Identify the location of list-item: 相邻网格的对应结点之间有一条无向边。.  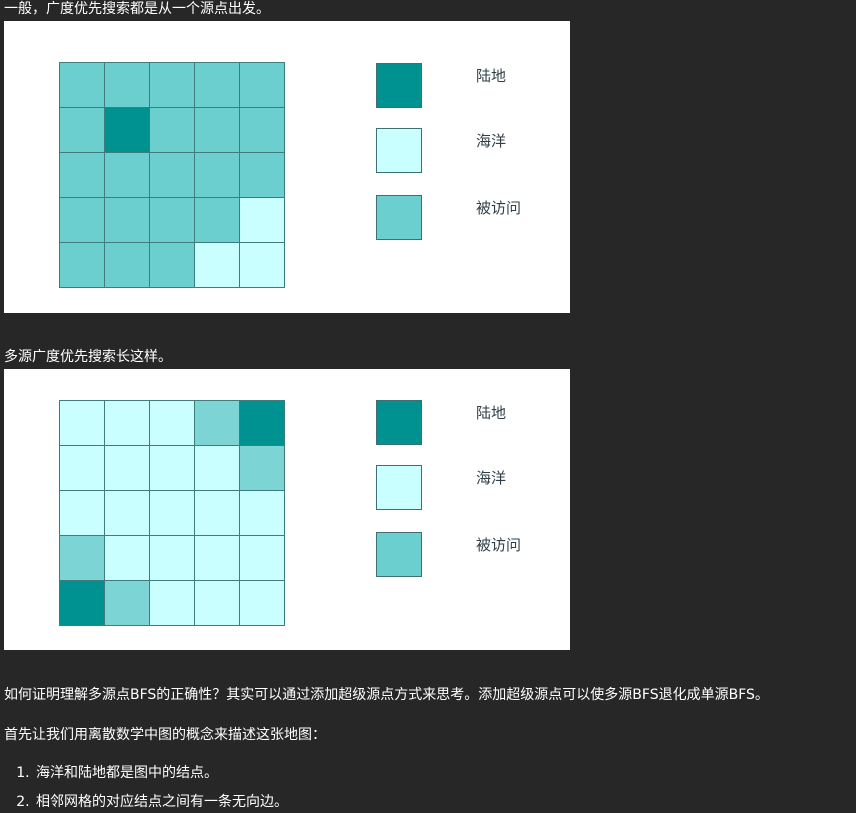
(161, 802).